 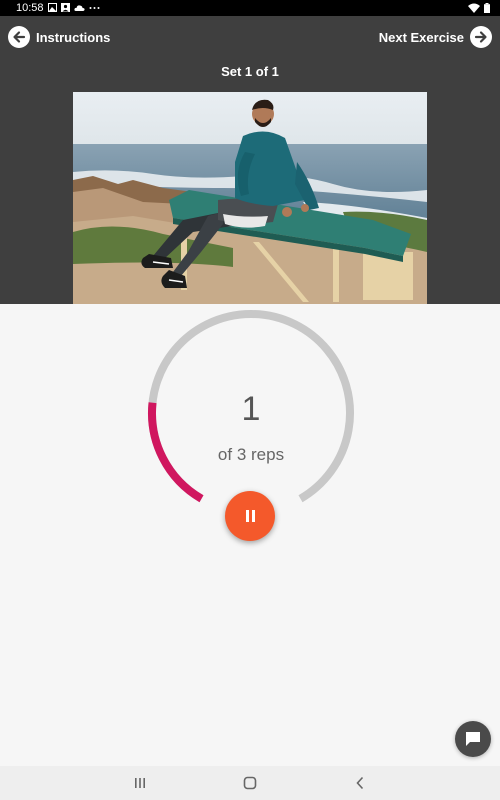 What do you see at coordinates (65, 7) in the screenshot?
I see `person-icon` at bounding box center [65, 7].